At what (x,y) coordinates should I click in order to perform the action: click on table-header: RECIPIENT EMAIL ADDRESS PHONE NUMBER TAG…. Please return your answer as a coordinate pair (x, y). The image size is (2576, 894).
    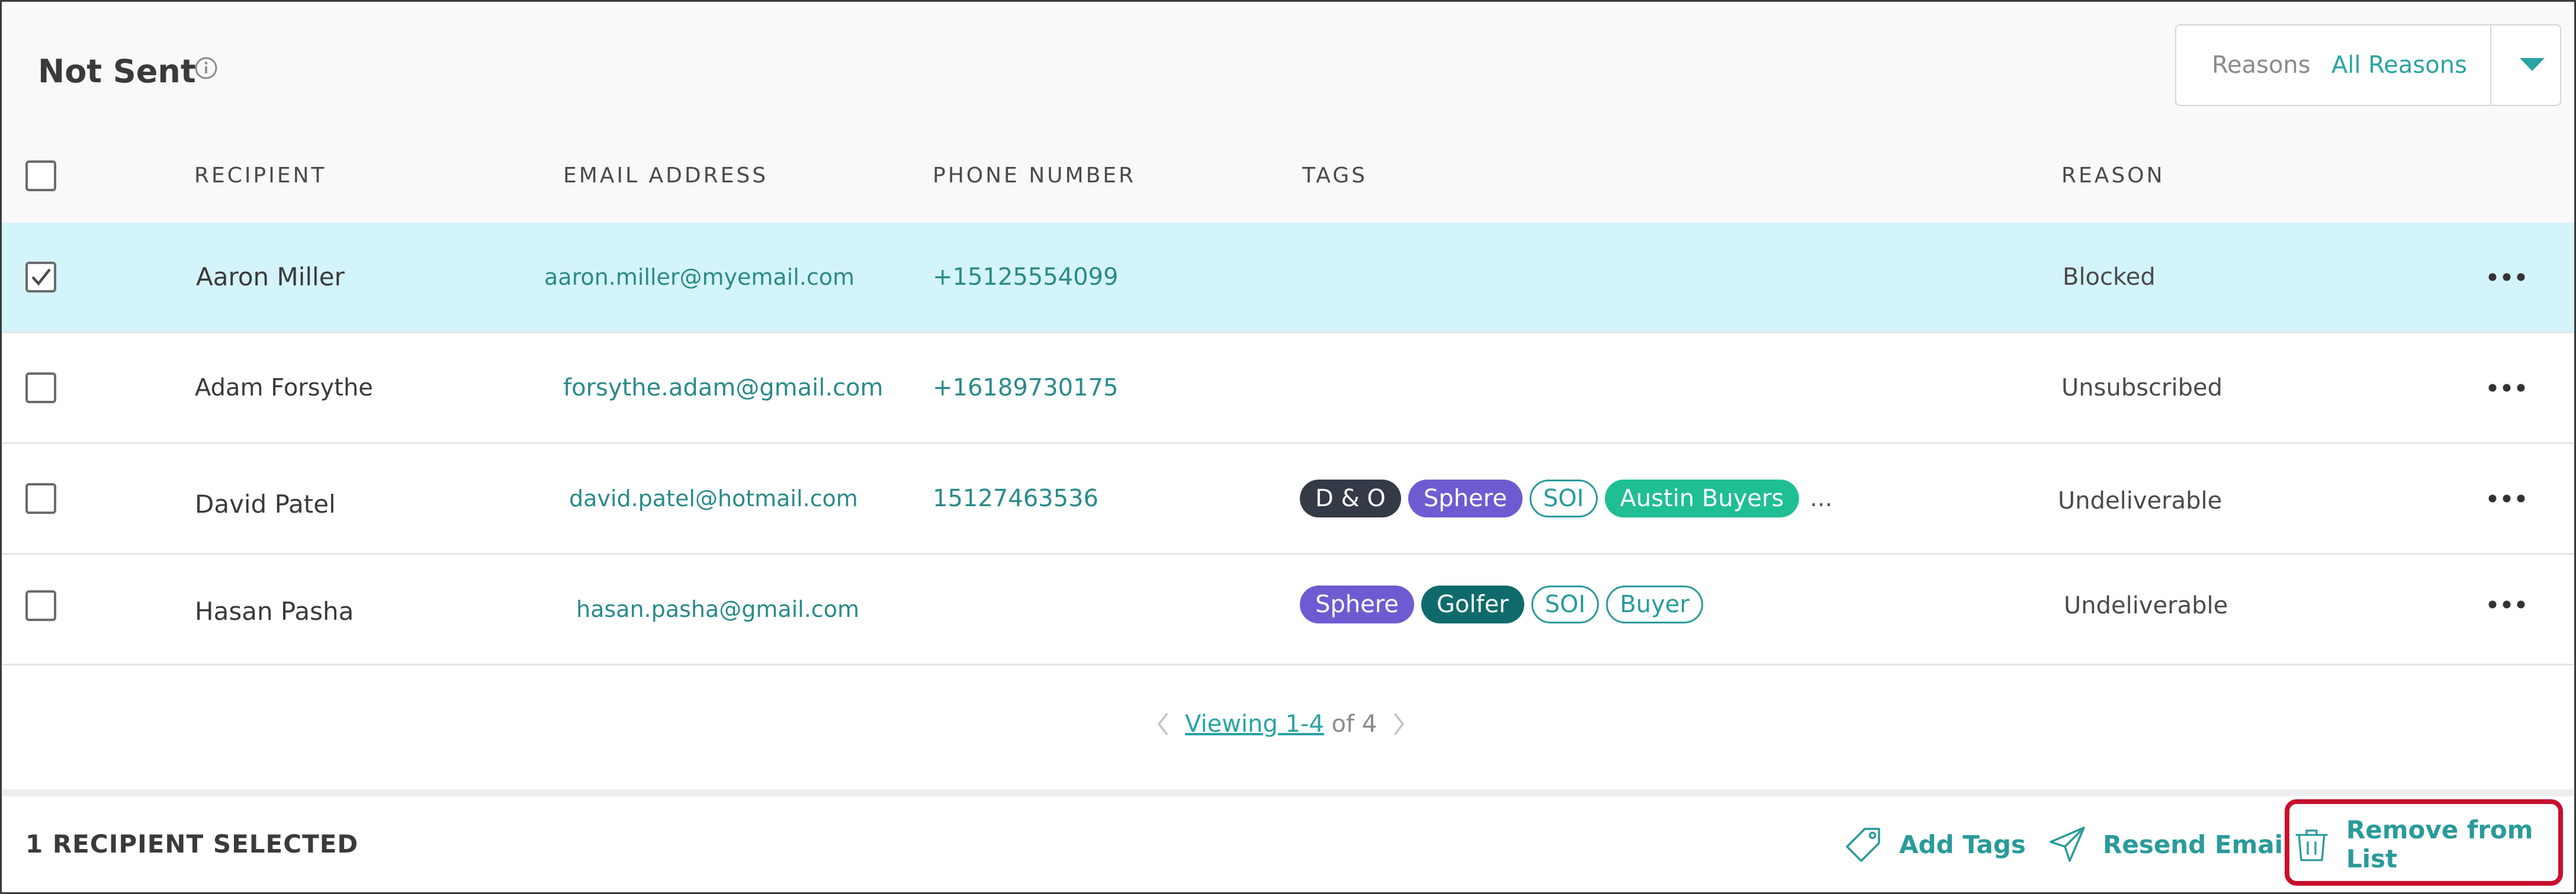
    Looking at the image, I should click on (1288, 176).